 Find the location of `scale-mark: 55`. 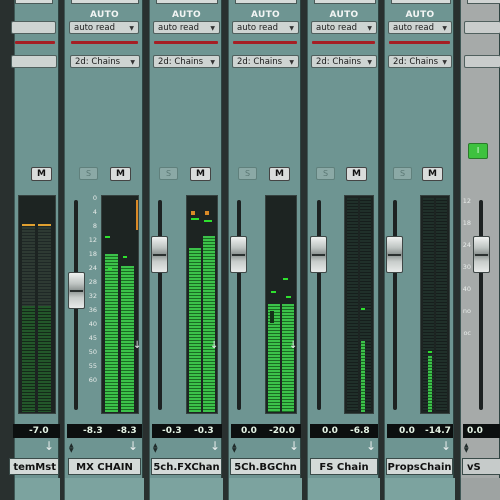

scale-mark: 55 is located at coordinates (92, 366).